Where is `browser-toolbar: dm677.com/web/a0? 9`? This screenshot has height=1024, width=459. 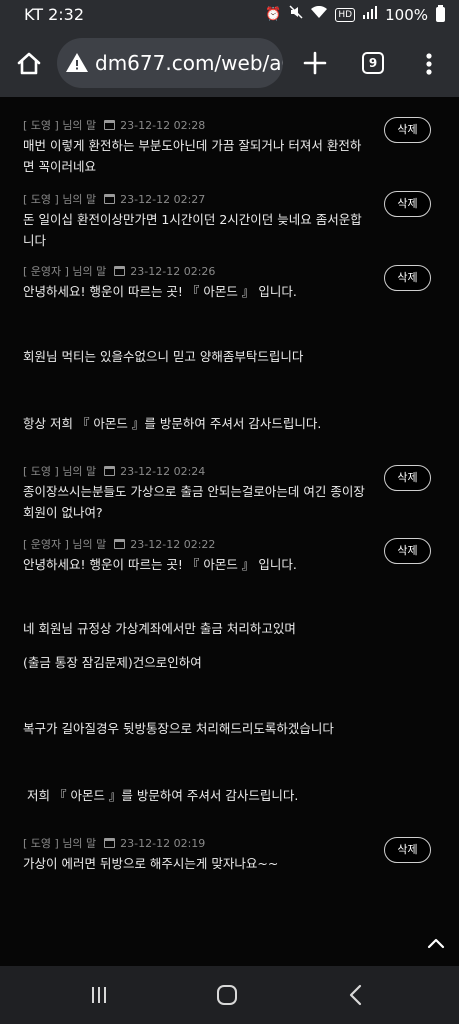
browser-toolbar: dm677.com/web/a0? 9 is located at coordinates (229, 63).